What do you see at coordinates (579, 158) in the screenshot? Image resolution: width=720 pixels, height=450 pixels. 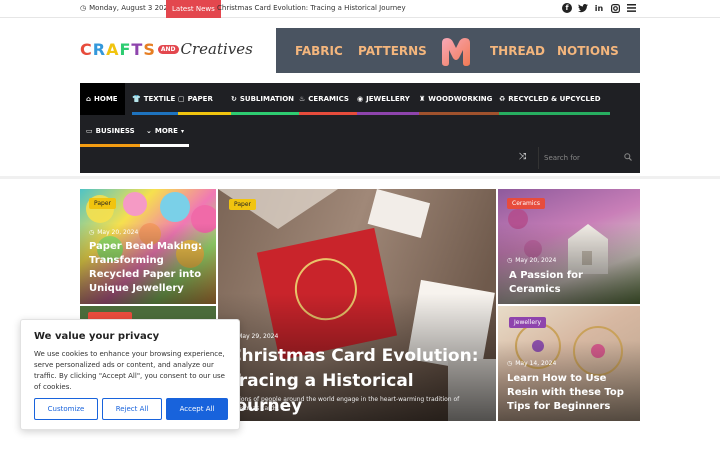 I see `search-input` at bounding box center [579, 158].